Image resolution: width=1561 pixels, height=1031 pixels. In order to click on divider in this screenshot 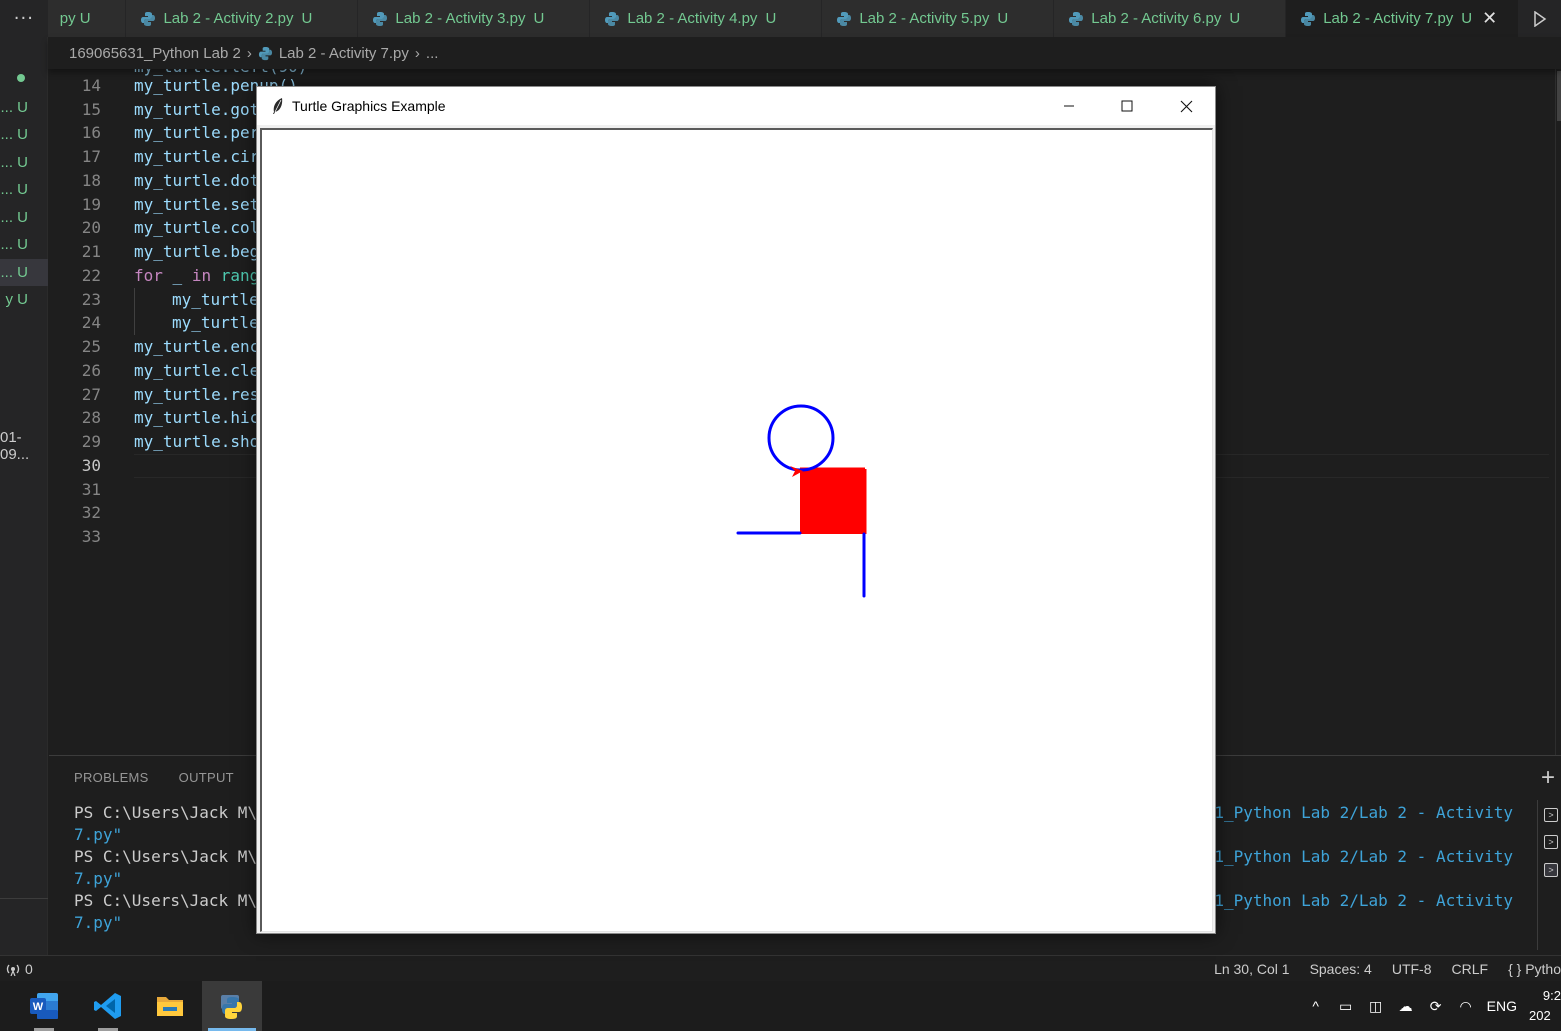, I will do `click(24, 898)`.